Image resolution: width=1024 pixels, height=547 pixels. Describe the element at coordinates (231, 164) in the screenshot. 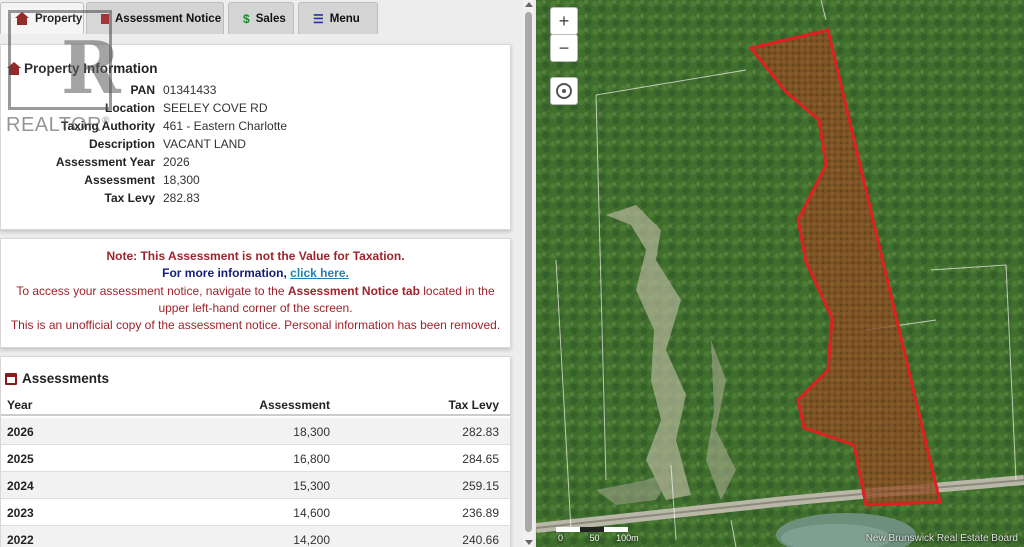

I see `property-row-assessment-year: Assessment Year 2026` at that location.